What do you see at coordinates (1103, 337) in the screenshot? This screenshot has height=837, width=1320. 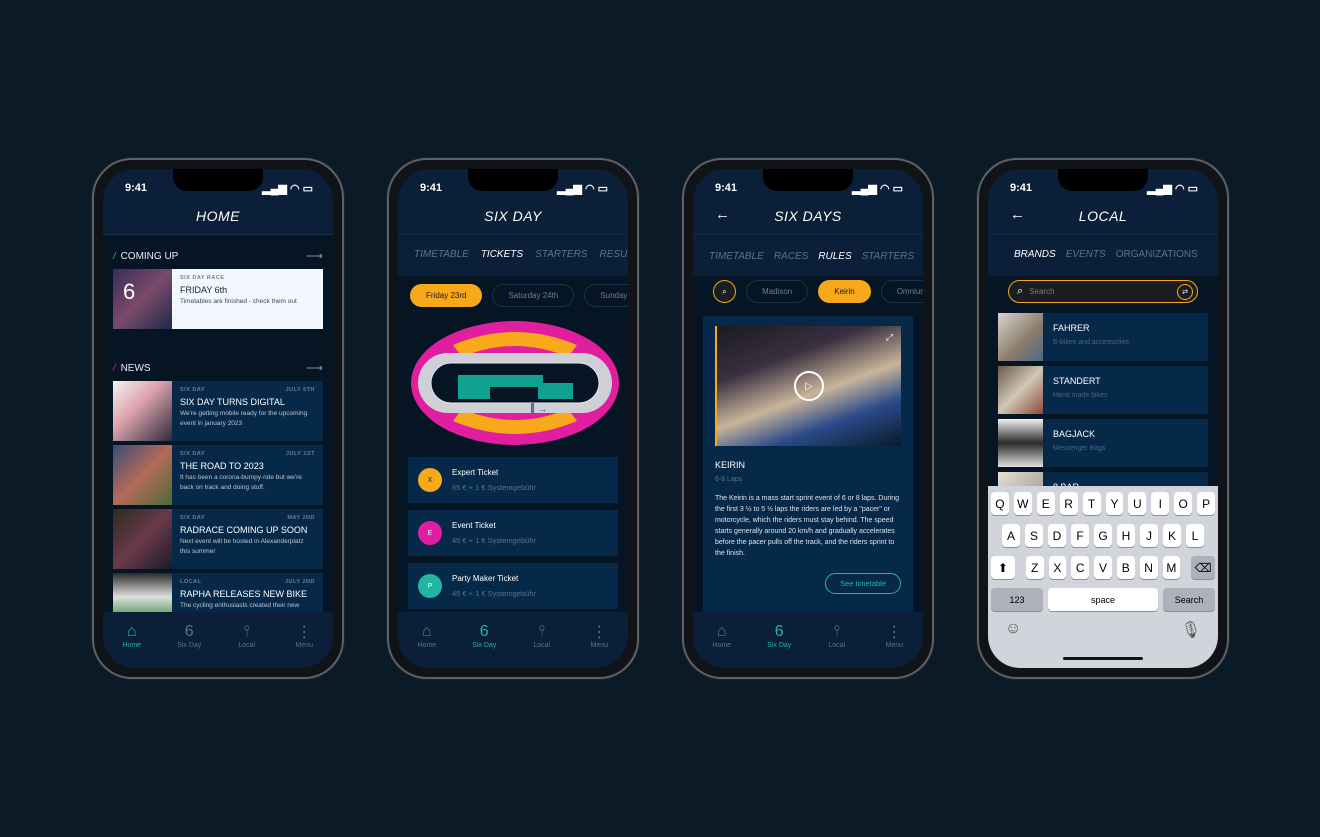 I see `brand-item: FAHRER E-bikes and accessories` at bounding box center [1103, 337].